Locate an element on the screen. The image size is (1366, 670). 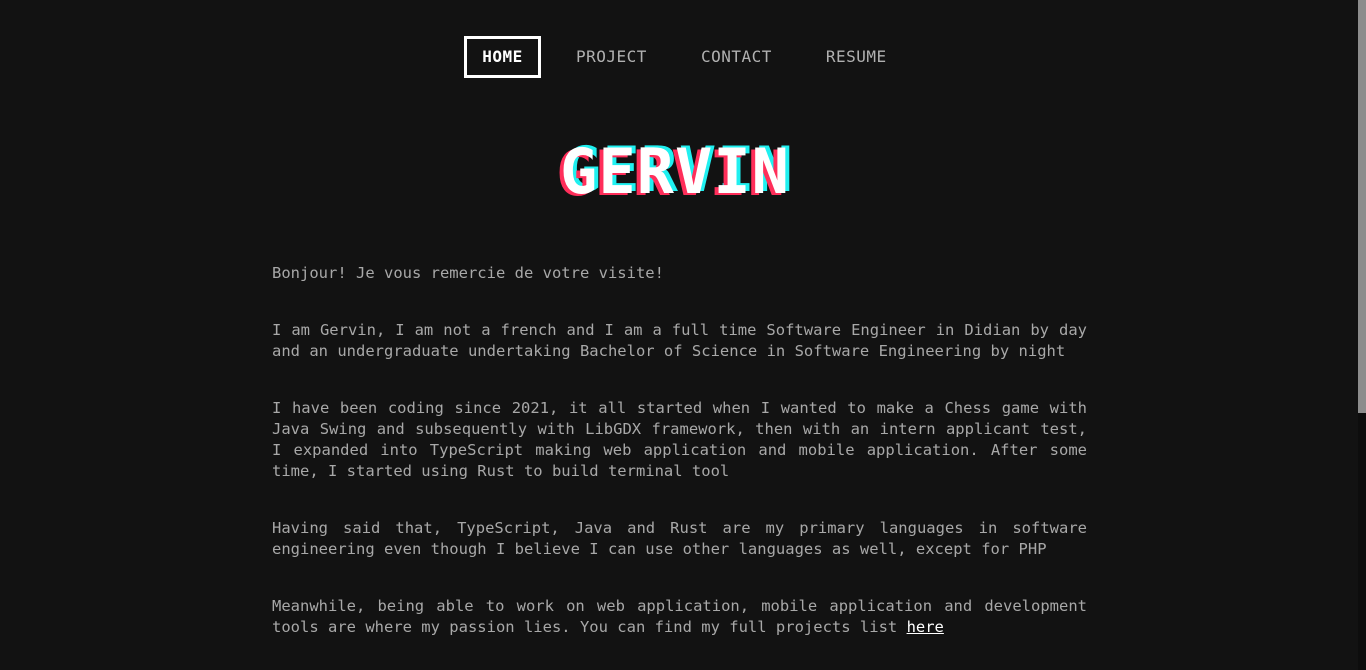
hero-title: GERVIN is located at coordinates (675, 171).